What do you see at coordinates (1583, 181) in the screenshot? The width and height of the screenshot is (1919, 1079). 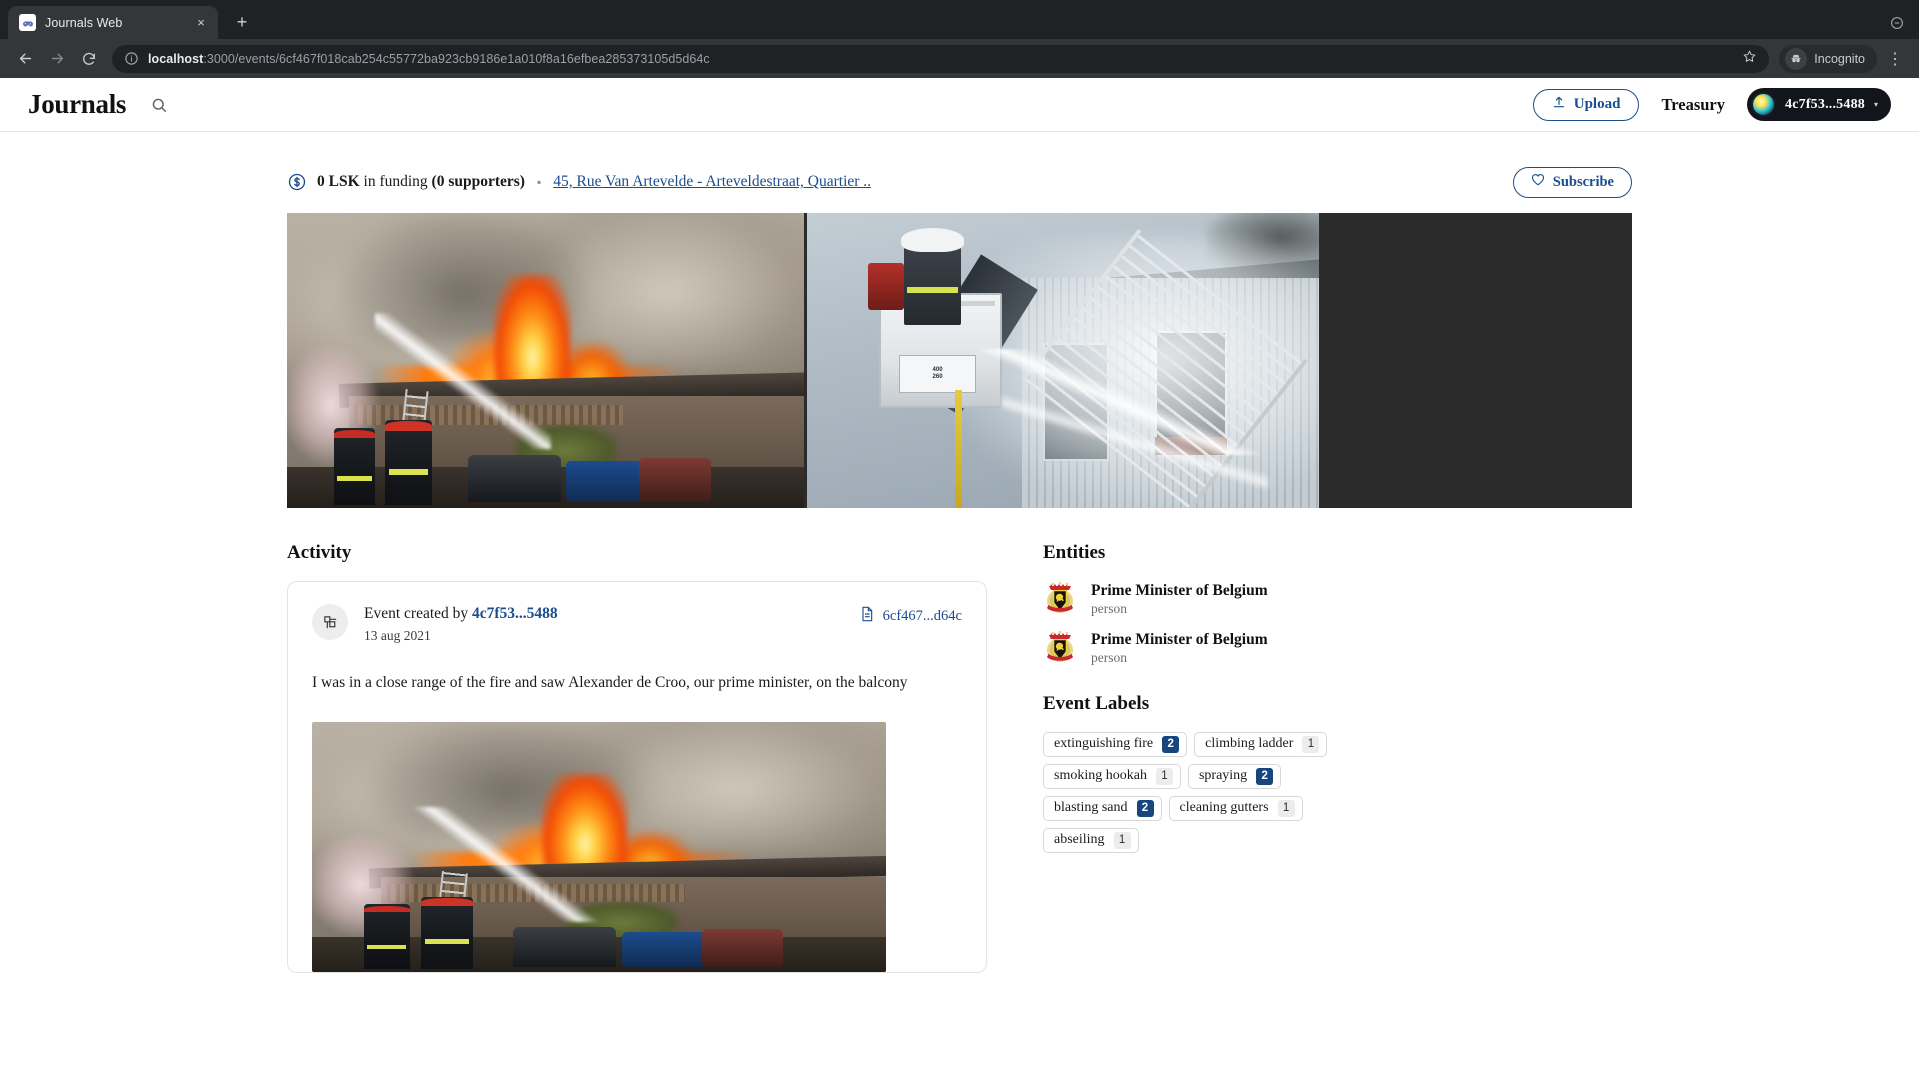 I see `subscribe-label: Subscribe` at bounding box center [1583, 181].